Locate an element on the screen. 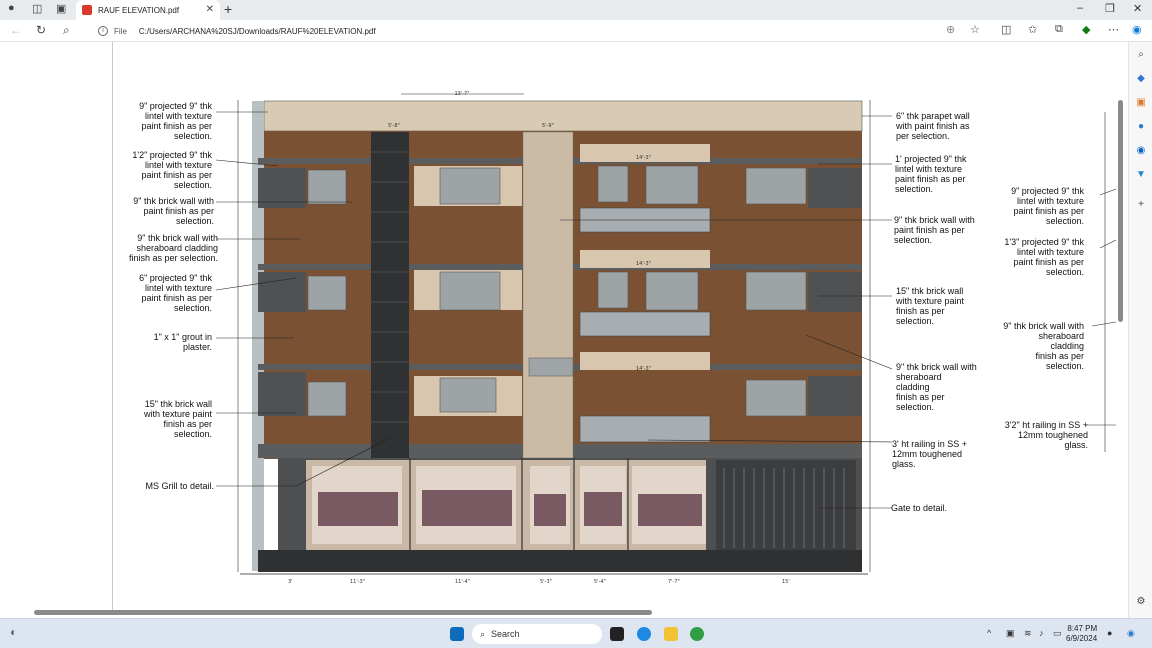 This screenshot has height=648, width=1152. copilot-taskbar-icon: ◉ is located at coordinates (1131, 633).